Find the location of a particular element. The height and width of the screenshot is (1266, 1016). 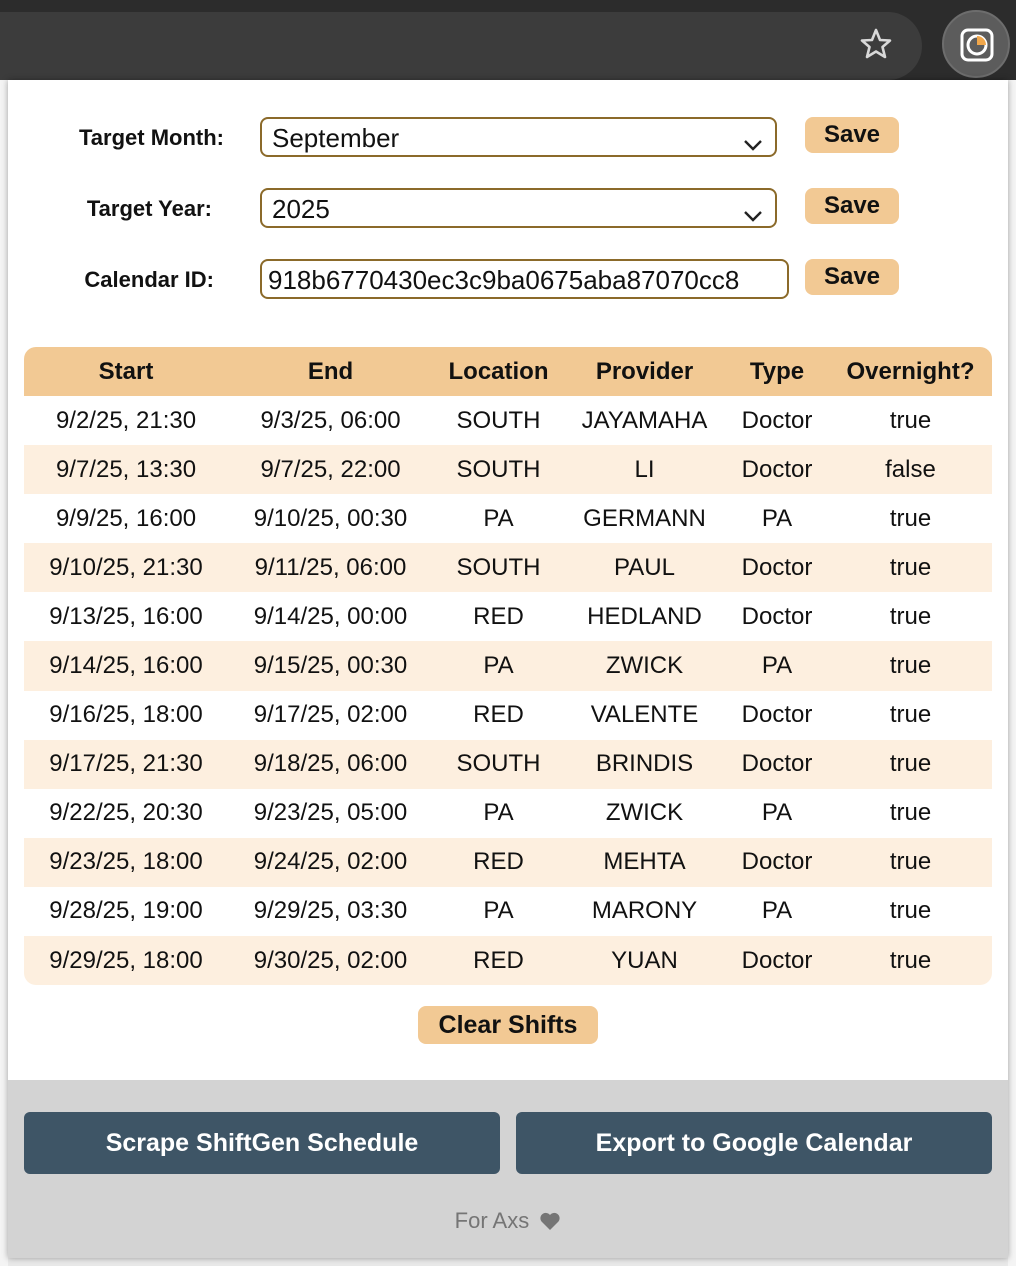

cell-end: 9/18/25, 06:00 is located at coordinates (330, 764).